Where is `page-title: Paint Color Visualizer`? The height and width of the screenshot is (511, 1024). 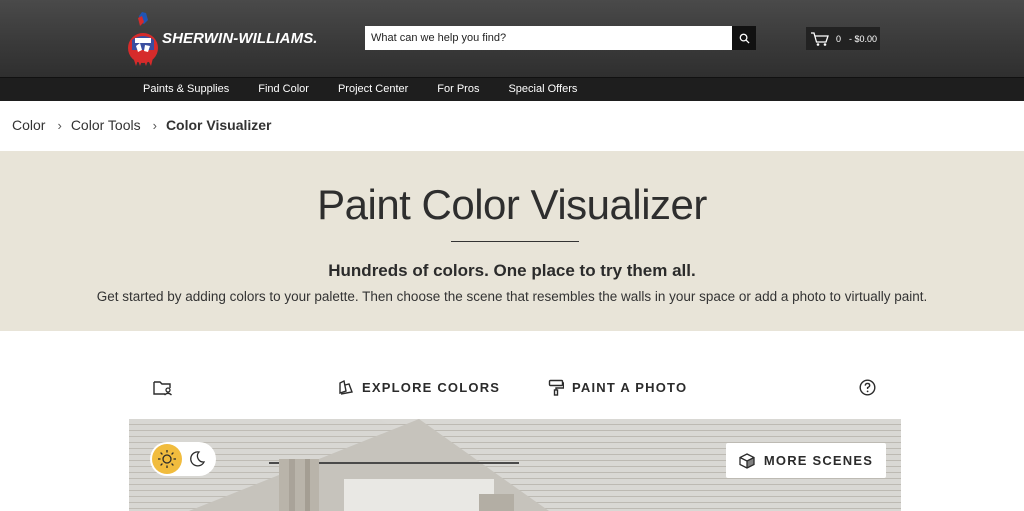 page-title: Paint Color Visualizer is located at coordinates (512, 204).